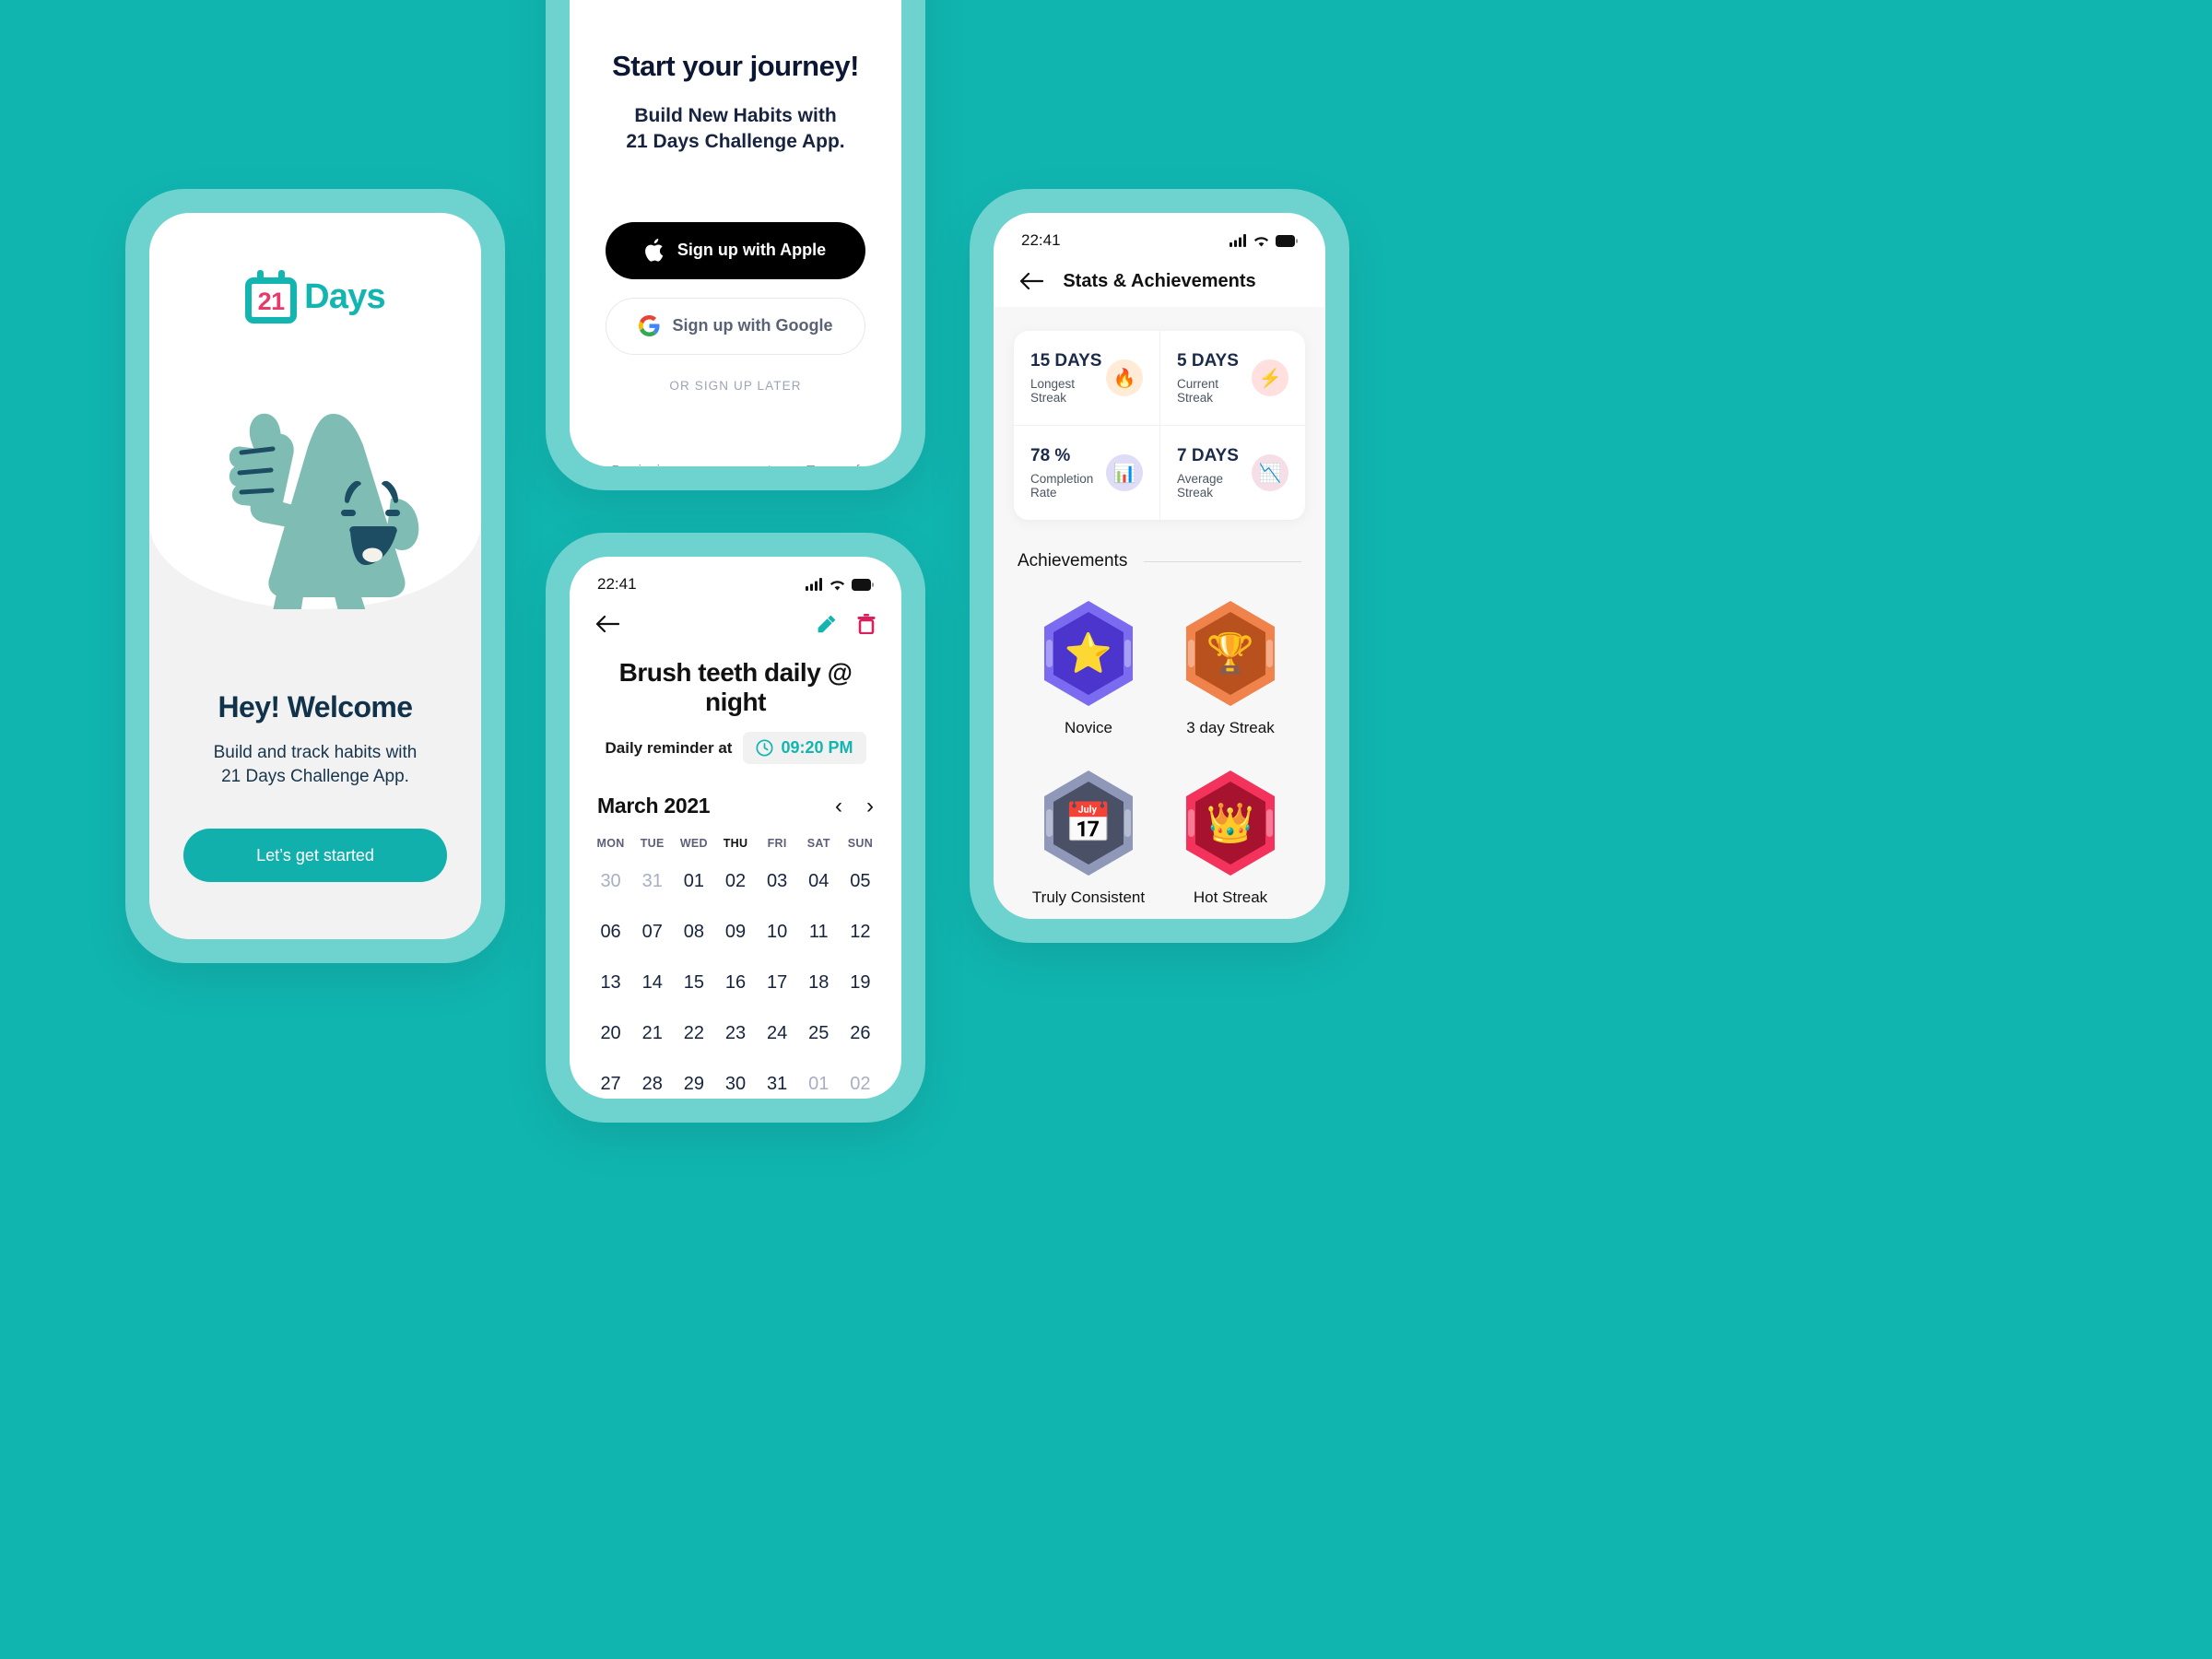  Describe the element at coordinates (315, 752) in the screenshot. I see `welcome-subtitle-line1: Build and track habits with` at that location.